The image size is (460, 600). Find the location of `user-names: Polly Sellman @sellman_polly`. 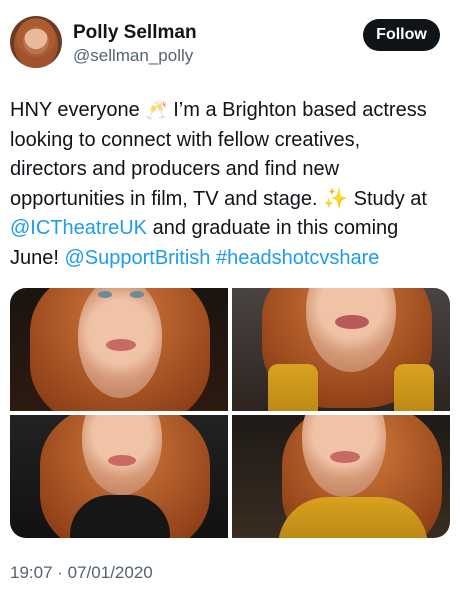

user-names: Polly Sellman @sellman_polly is located at coordinates (135, 44).